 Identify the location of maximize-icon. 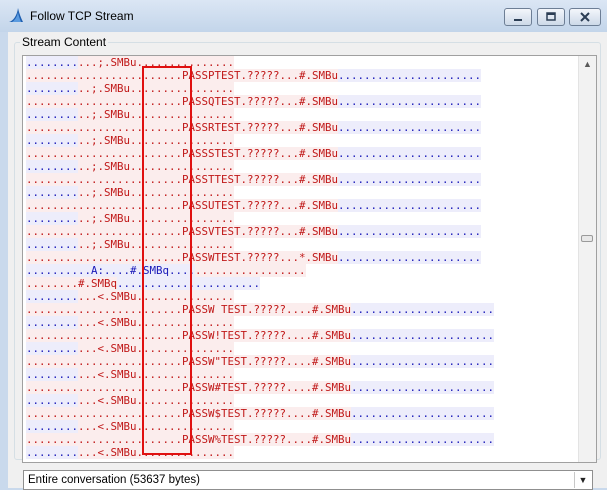
(551, 16).